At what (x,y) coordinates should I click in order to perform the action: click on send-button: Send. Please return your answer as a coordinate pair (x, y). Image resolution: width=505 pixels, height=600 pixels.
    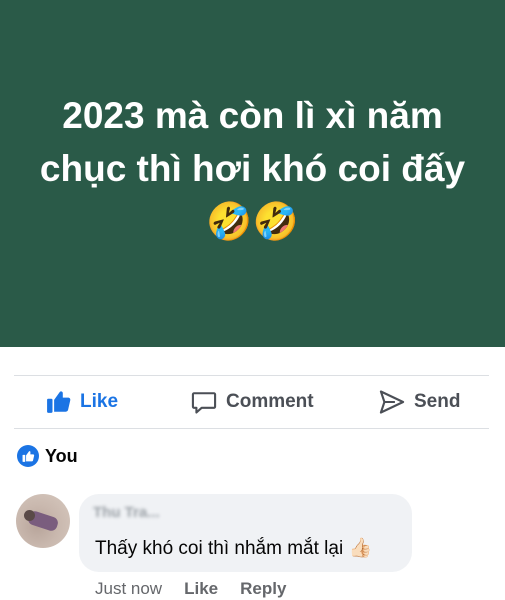
    Looking at the image, I should click on (419, 402).